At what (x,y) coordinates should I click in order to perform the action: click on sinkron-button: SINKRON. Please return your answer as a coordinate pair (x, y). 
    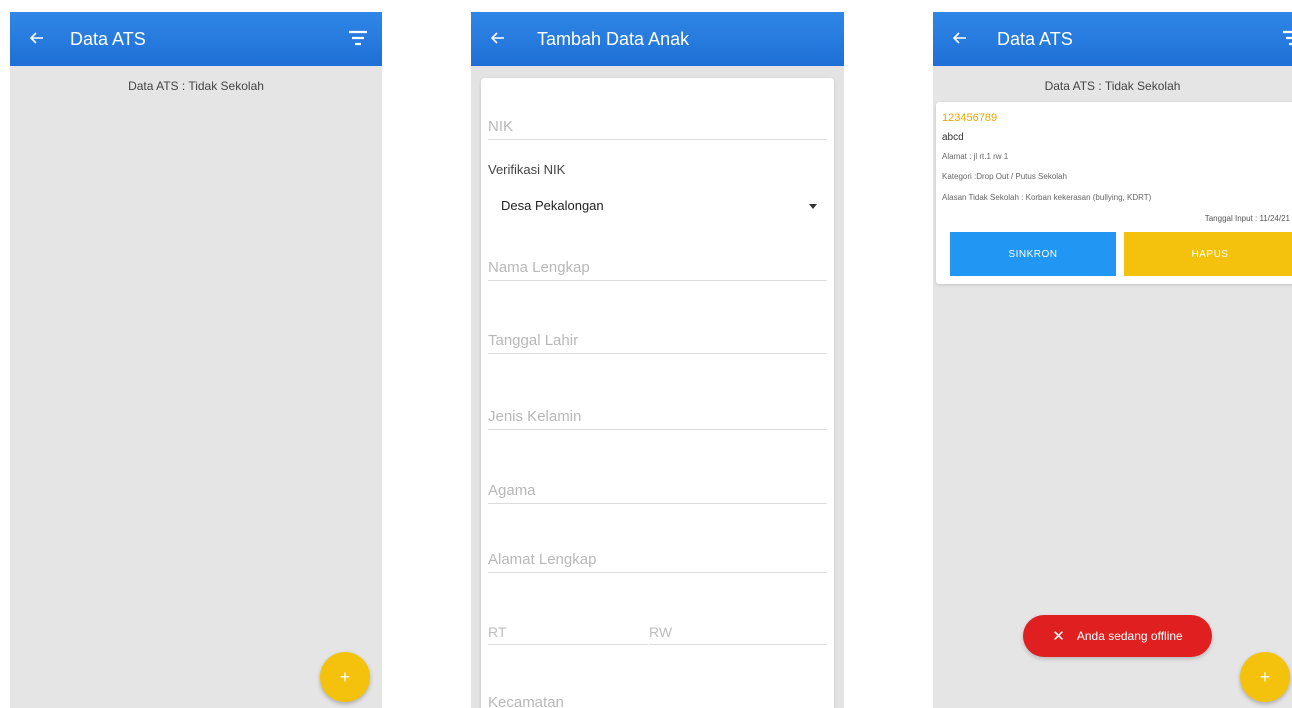
    Looking at the image, I should click on (1033, 254).